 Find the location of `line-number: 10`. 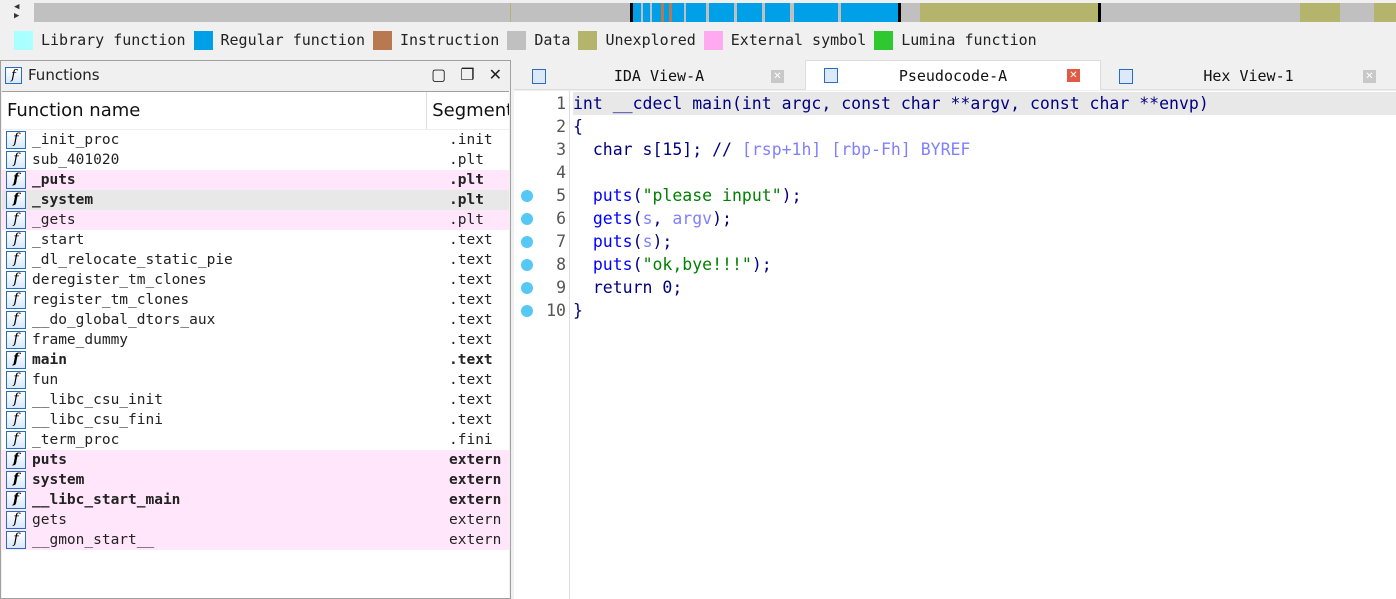

line-number: 10 is located at coordinates (556, 310).